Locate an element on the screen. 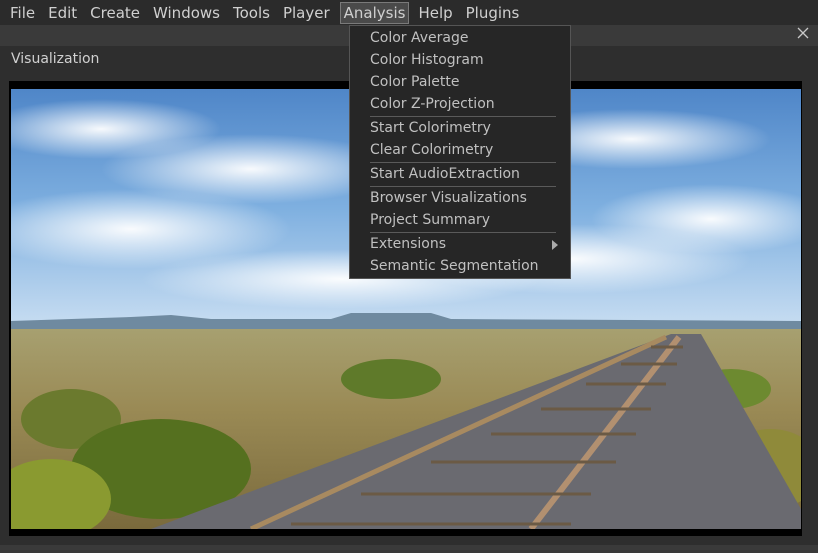  menu-create: Create is located at coordinates (115, 13).